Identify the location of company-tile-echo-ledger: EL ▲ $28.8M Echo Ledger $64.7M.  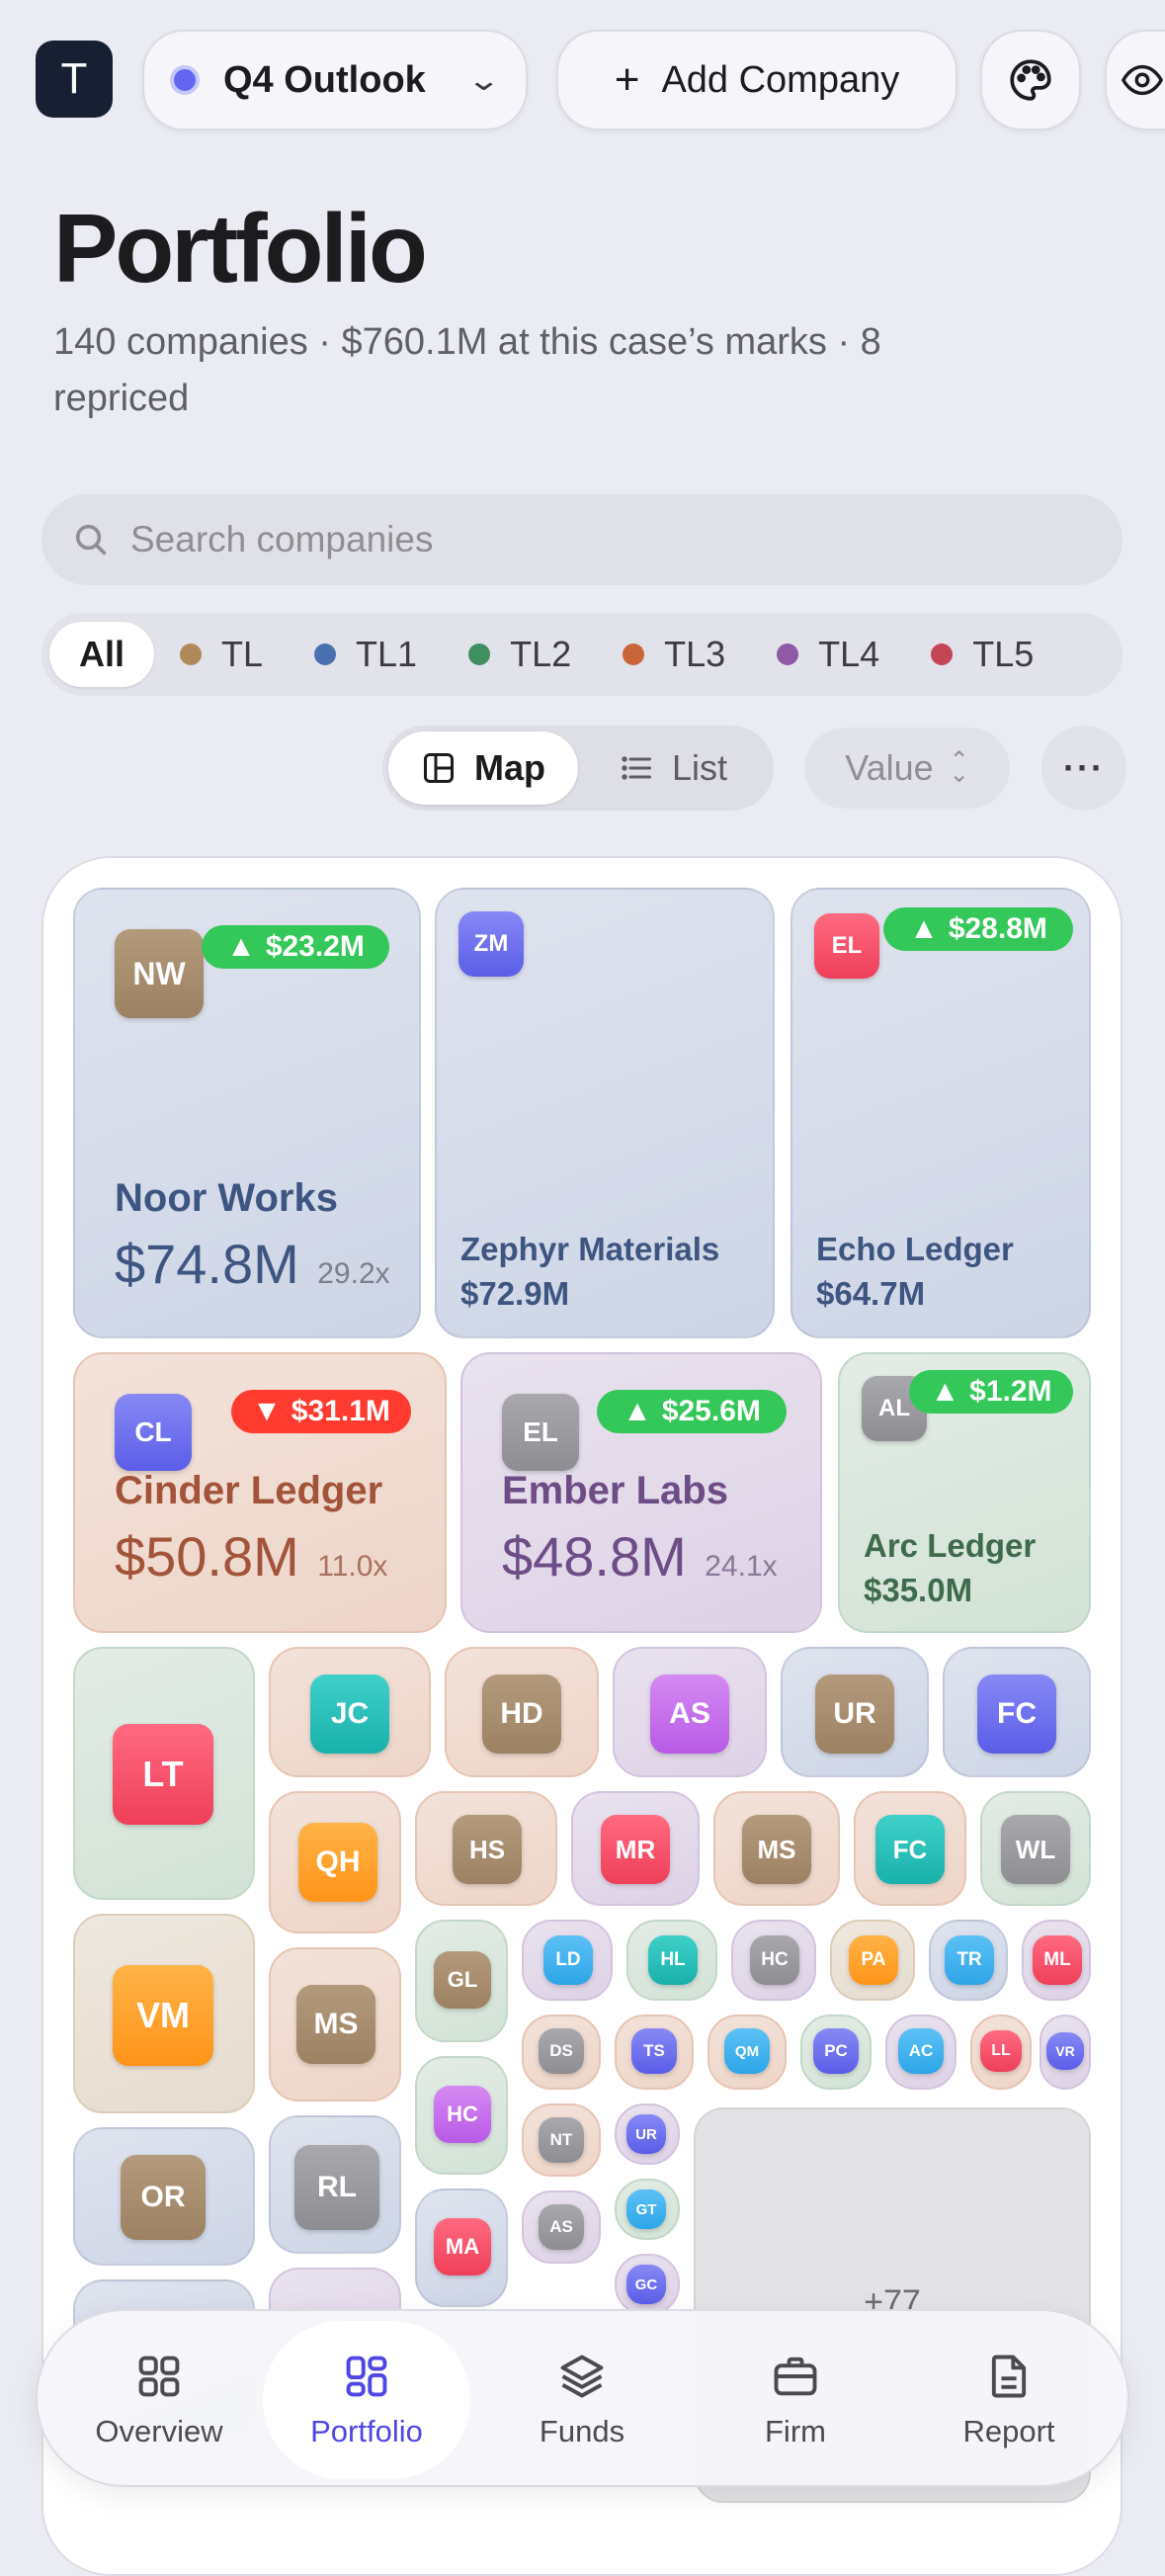
(941, 1113).